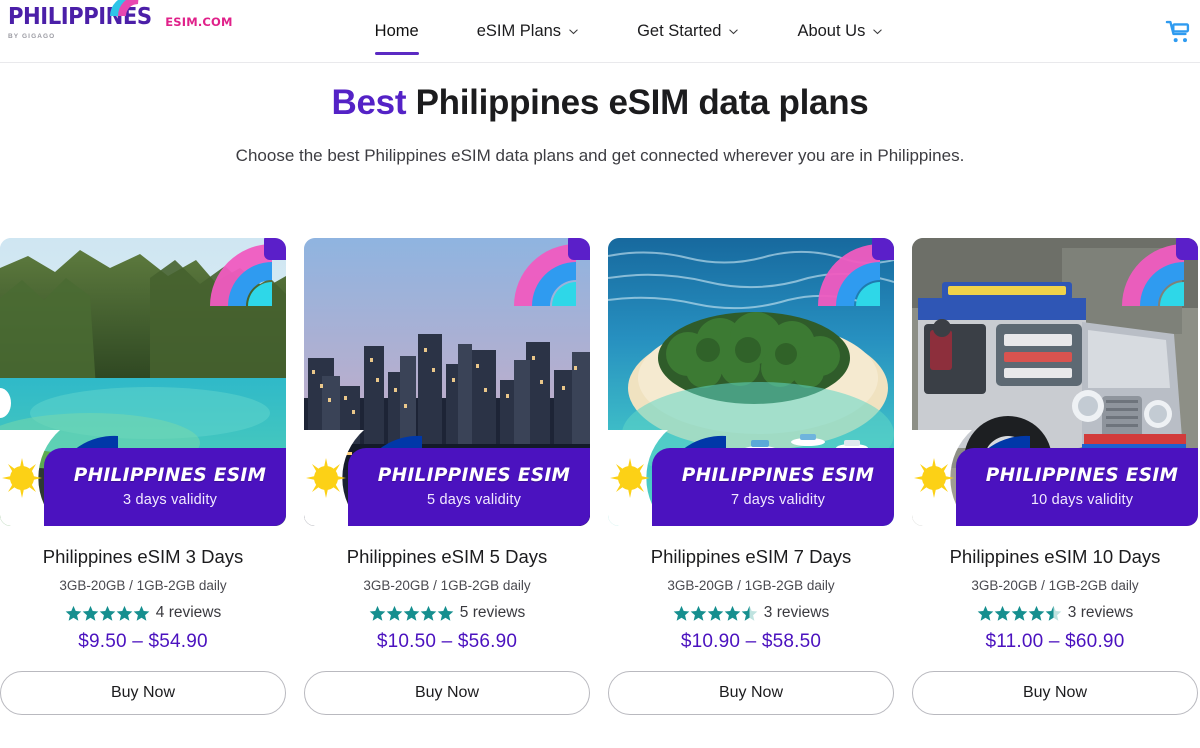  Describe the element at coordinates (447, 642) in the screenshot. I see `product-price: $10.50 – $56.90` at that location.